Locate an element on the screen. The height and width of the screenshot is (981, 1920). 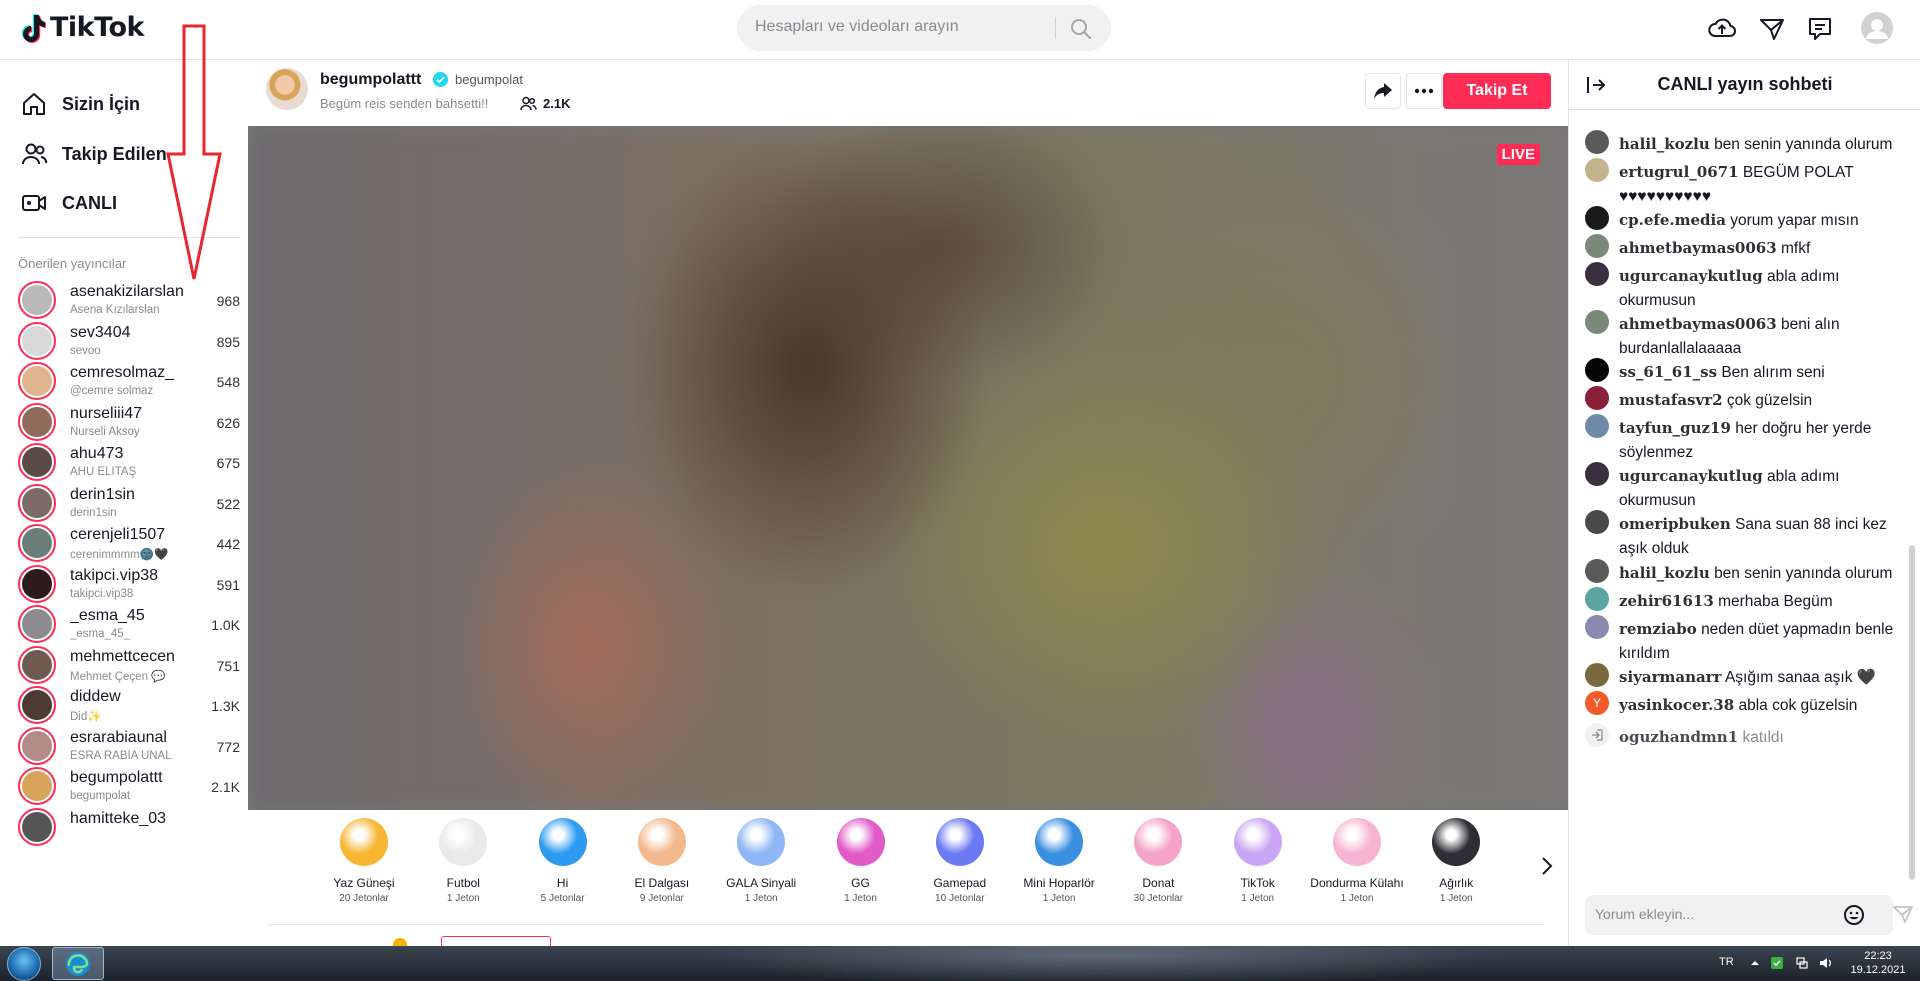
emoji-icon is located at coordinates (1854, 915).